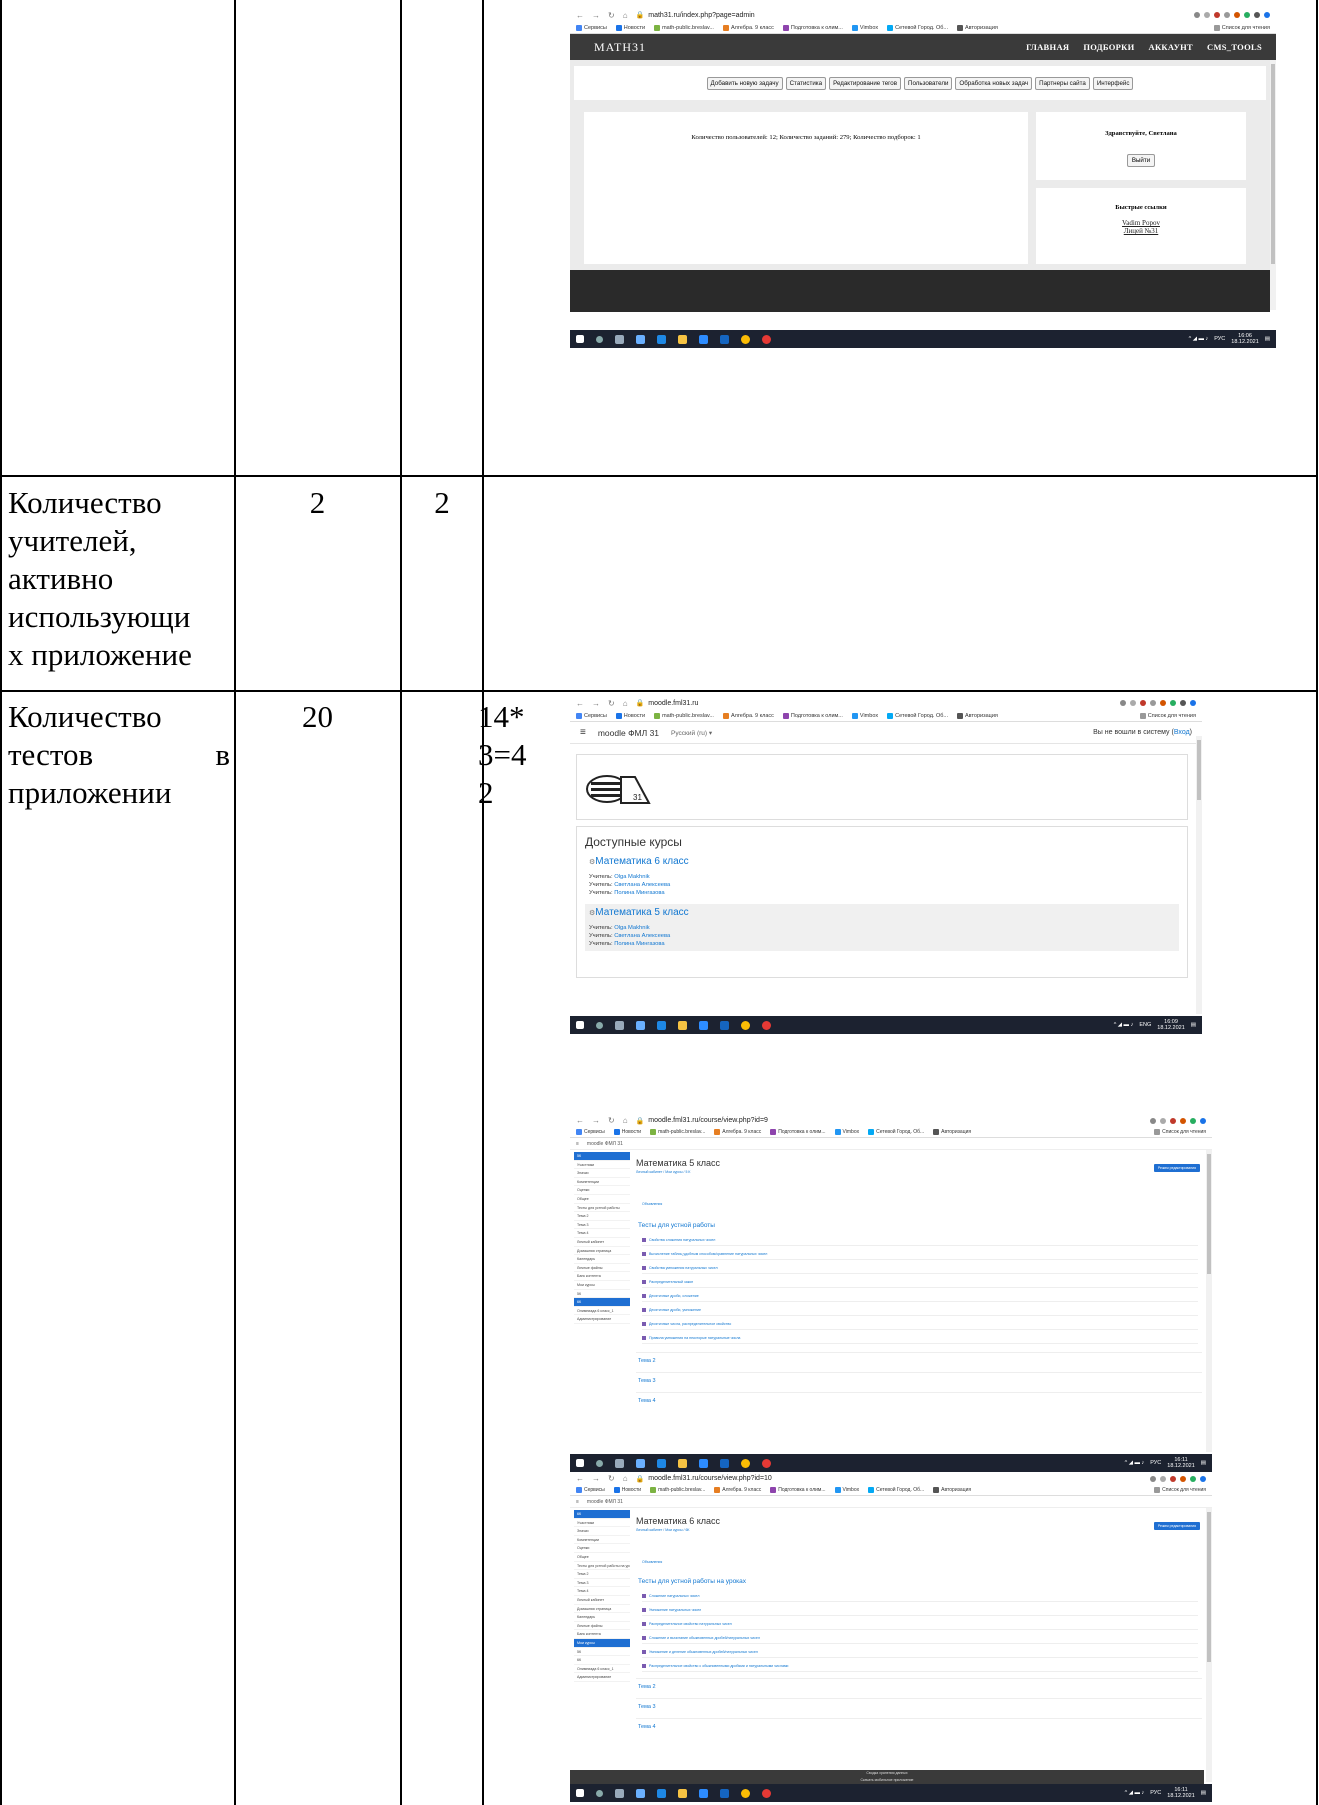  I want to click on sidebar-item: Олимпиада 6 класс_1, so click(602, 1311).